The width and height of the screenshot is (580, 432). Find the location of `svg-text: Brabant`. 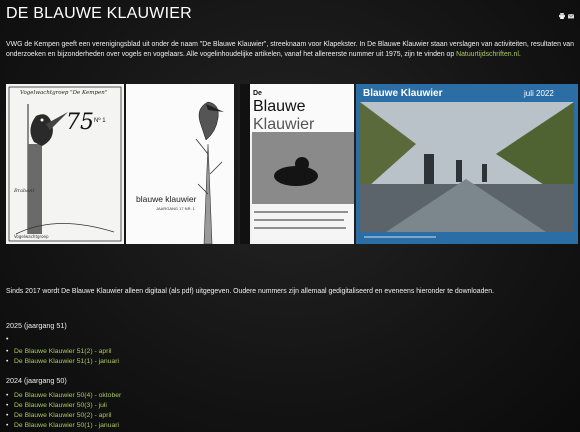

svg-text: Brabant is located at coordinates (24, 191).